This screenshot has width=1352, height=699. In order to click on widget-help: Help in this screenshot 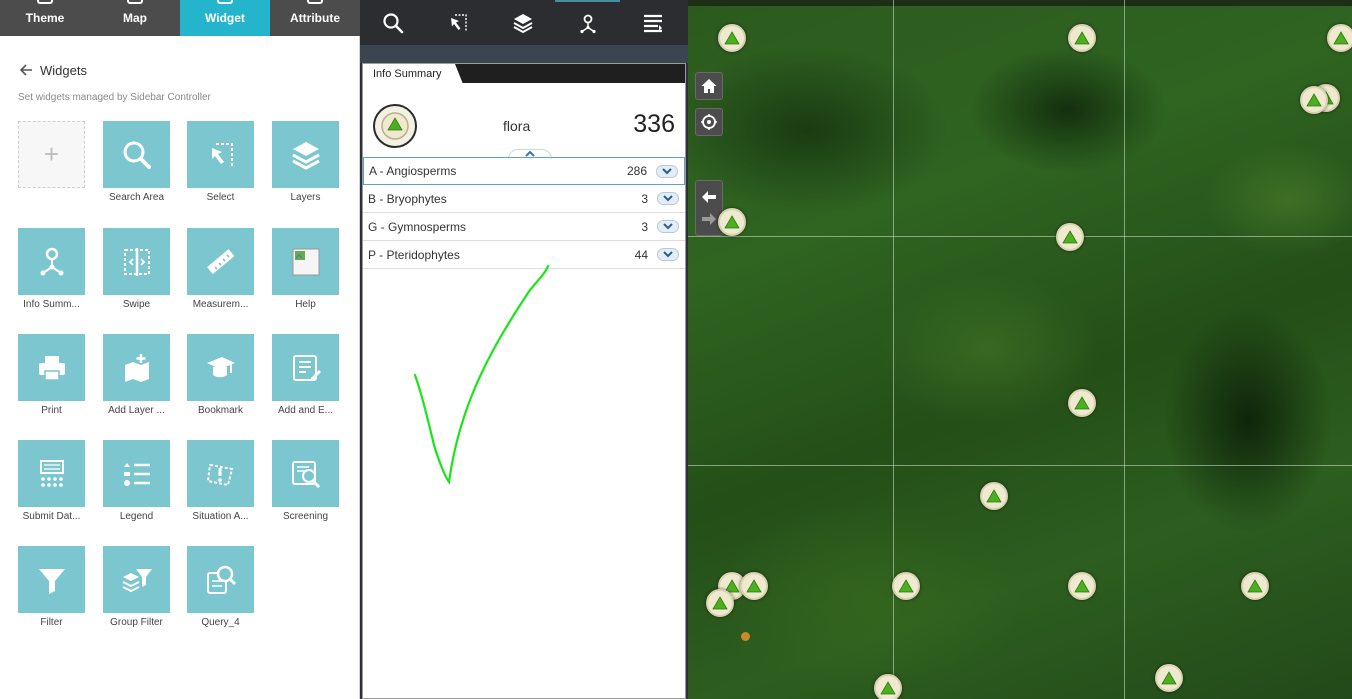, I will do `click(305, 269)`.